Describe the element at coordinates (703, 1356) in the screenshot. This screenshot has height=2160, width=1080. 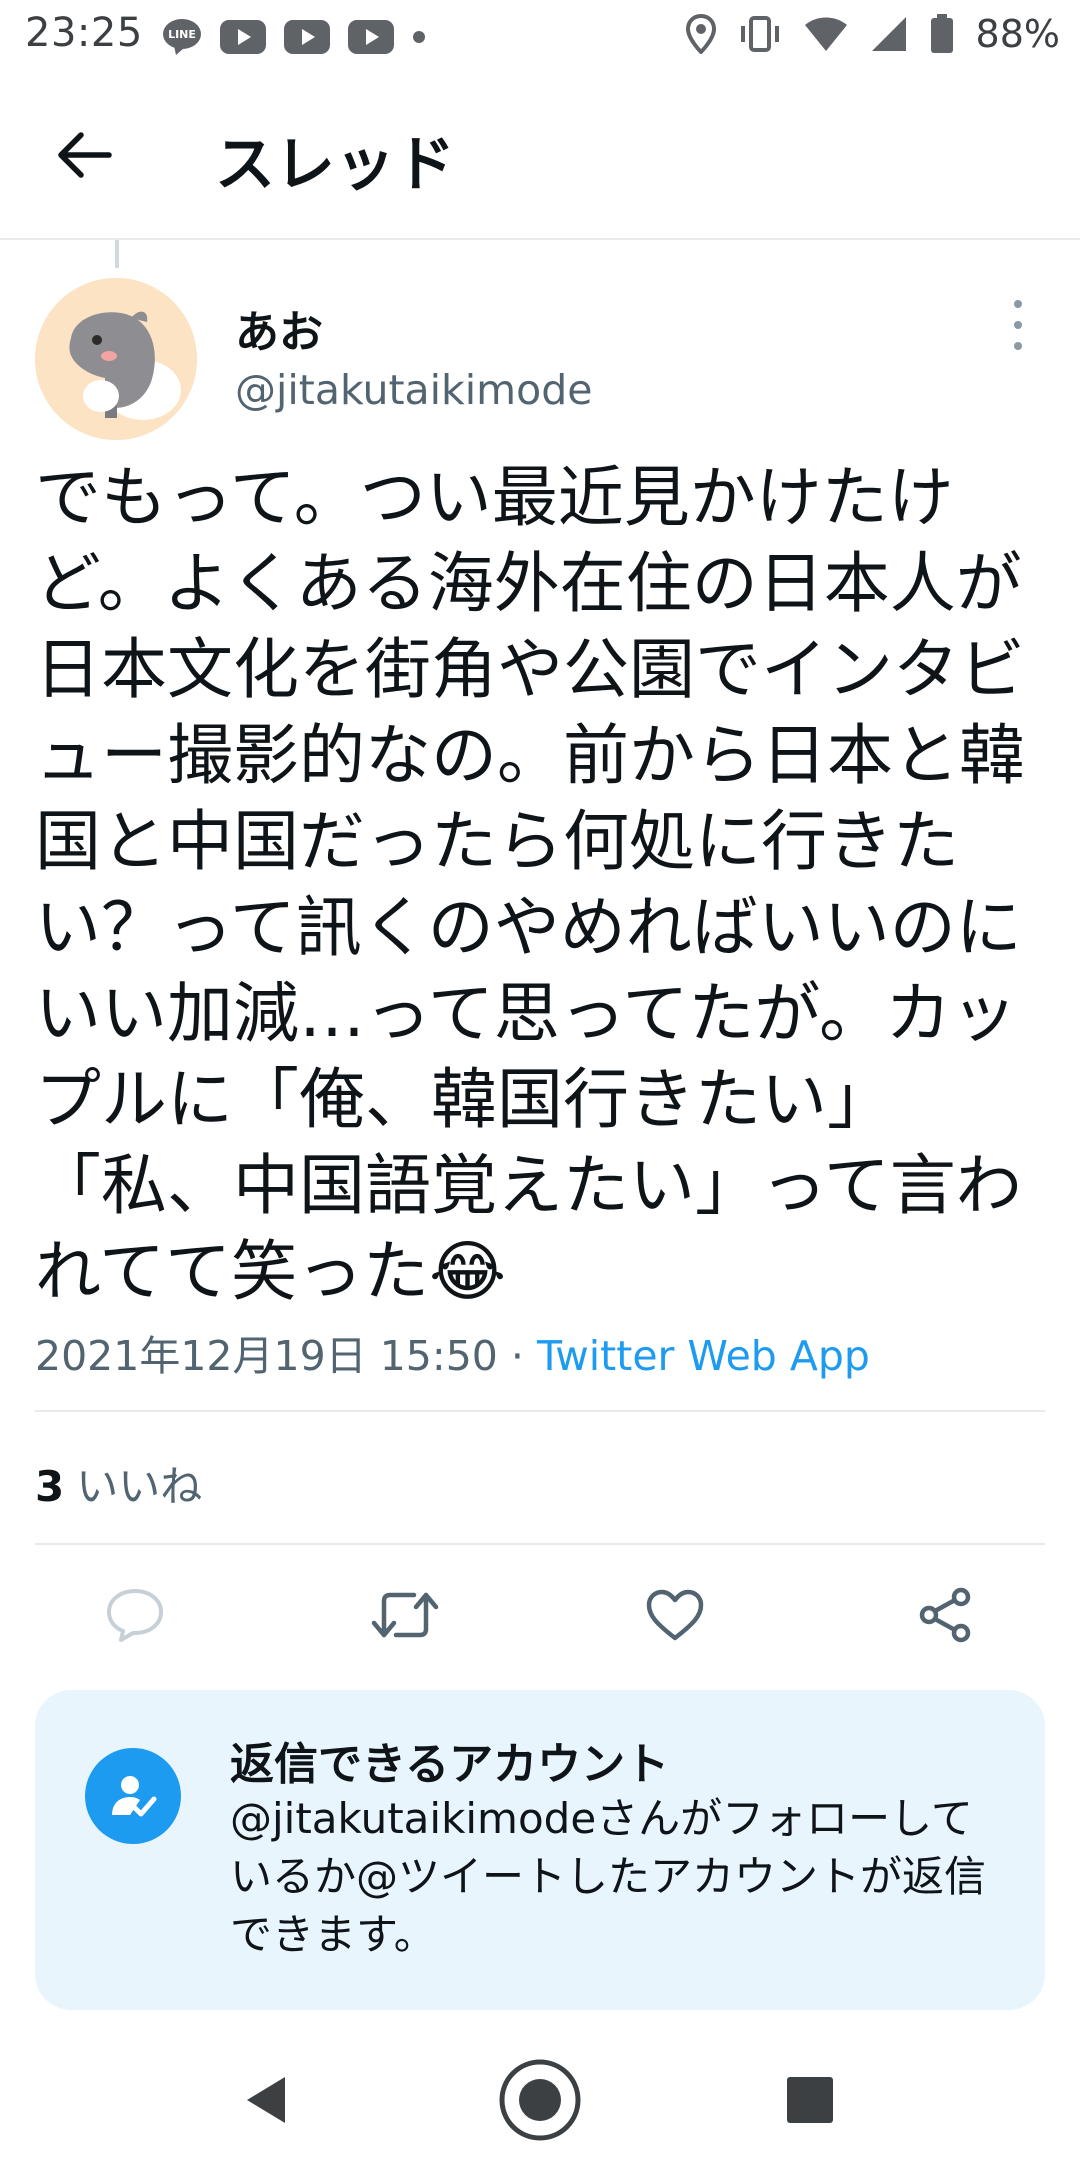
I see `tweet-source-link: Twitter Web App` at that location.